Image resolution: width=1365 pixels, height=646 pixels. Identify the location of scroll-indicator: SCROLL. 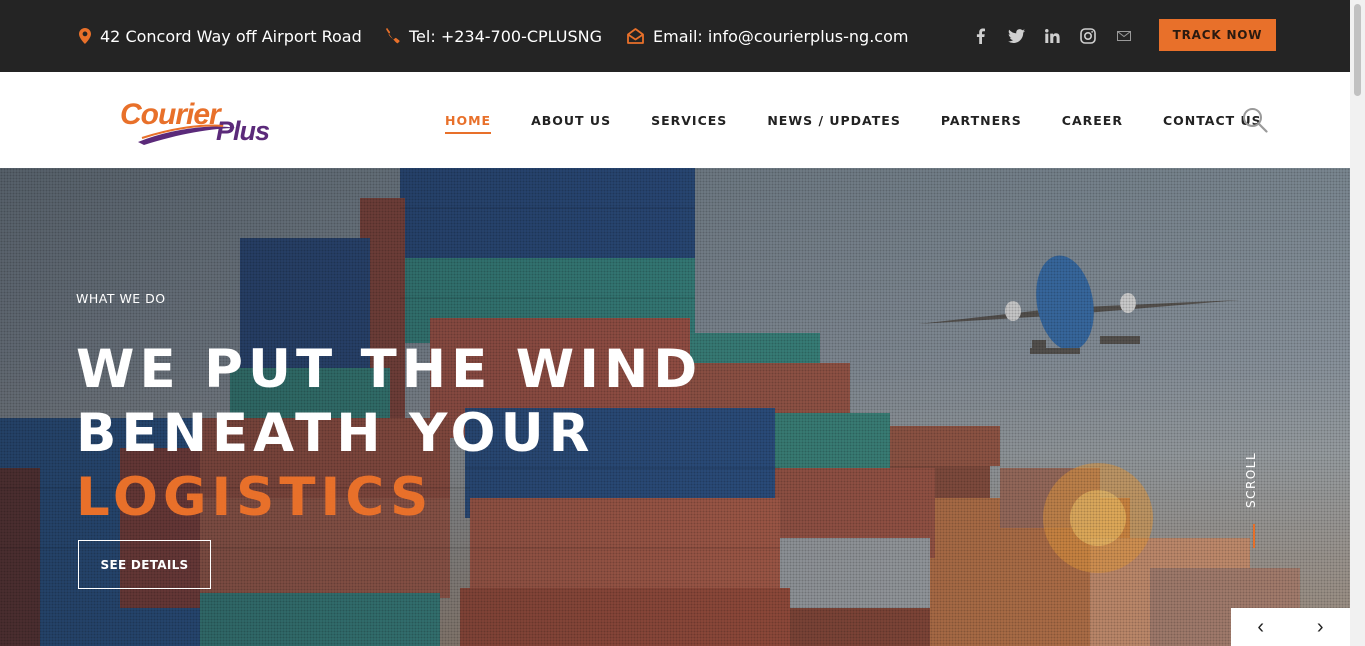
(1254, 480).